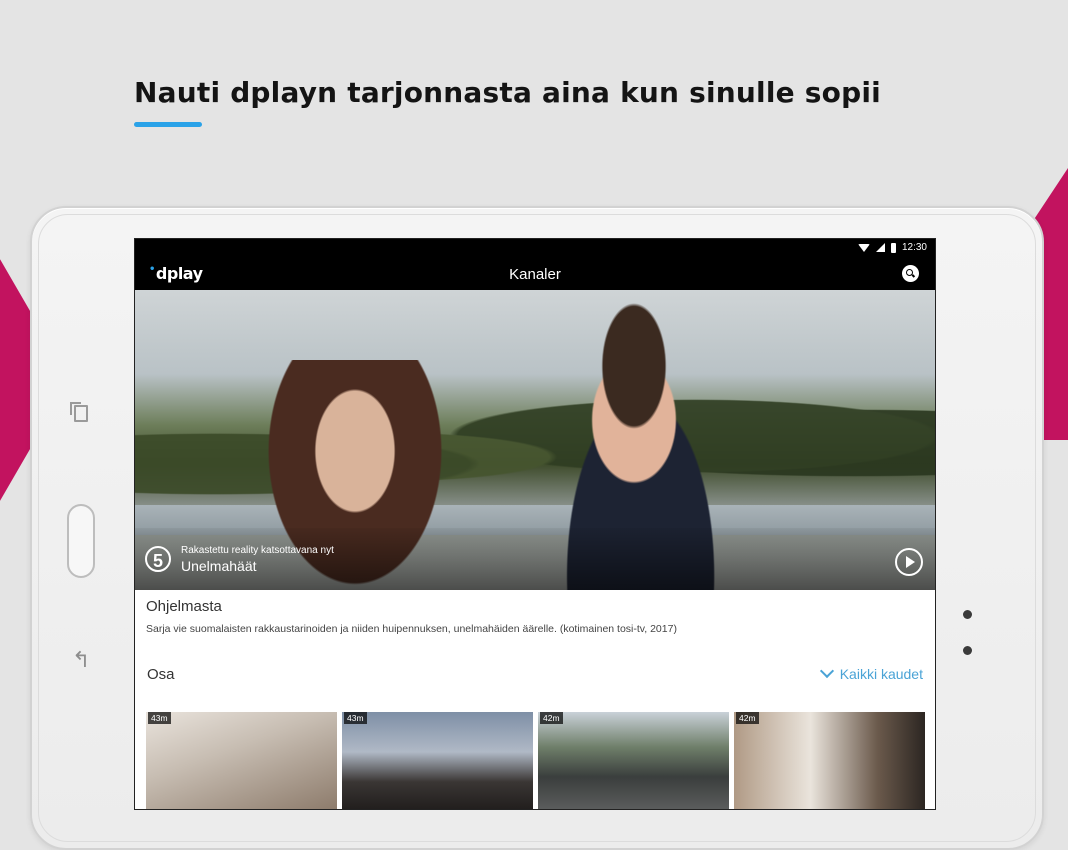 The width and height of the screenshot is (1068, 850). Describe the element at coordinates (81, 660) in the screenshot. I see `back-icon: ↰` at that location.